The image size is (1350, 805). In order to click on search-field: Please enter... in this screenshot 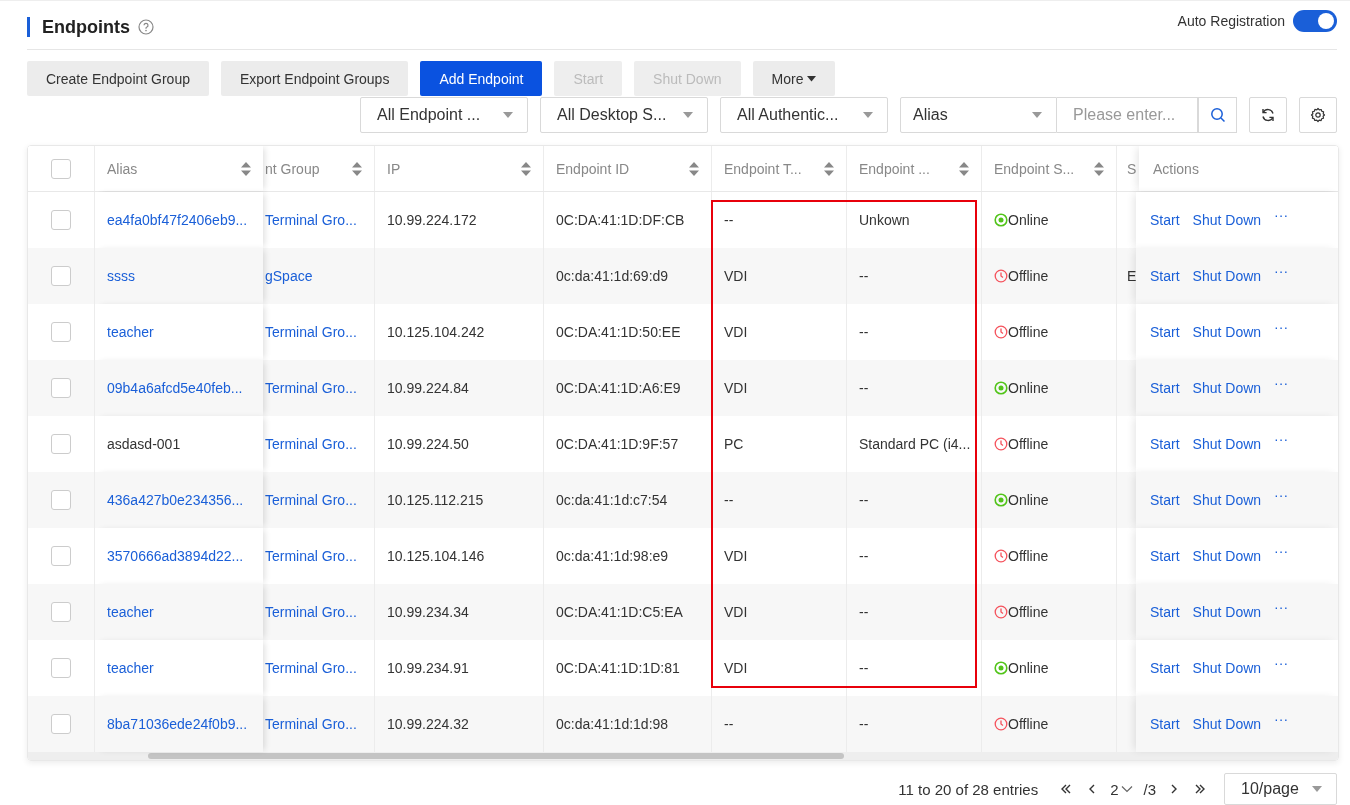, I will do `click(1127, 115)`.